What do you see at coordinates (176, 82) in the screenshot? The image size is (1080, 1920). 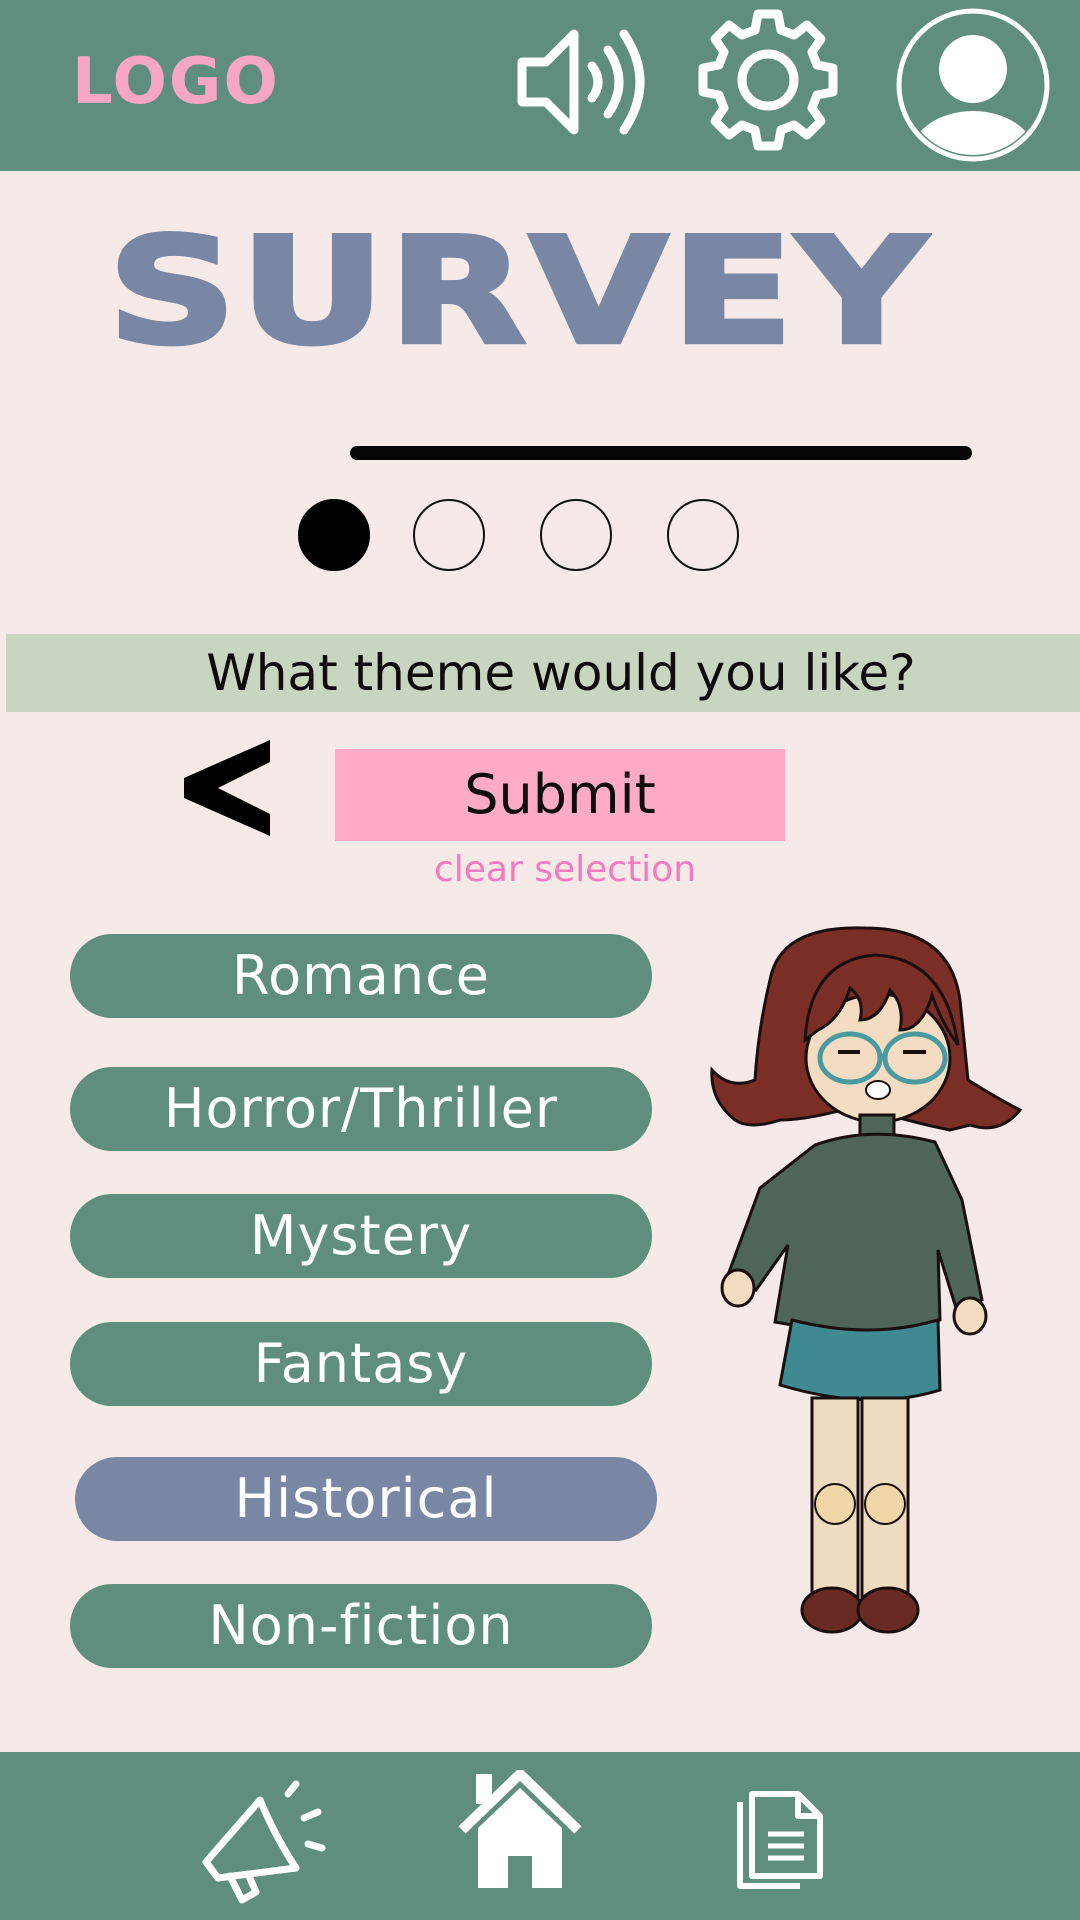 I see `logo: LOGO` at bounding box center [176, 82].